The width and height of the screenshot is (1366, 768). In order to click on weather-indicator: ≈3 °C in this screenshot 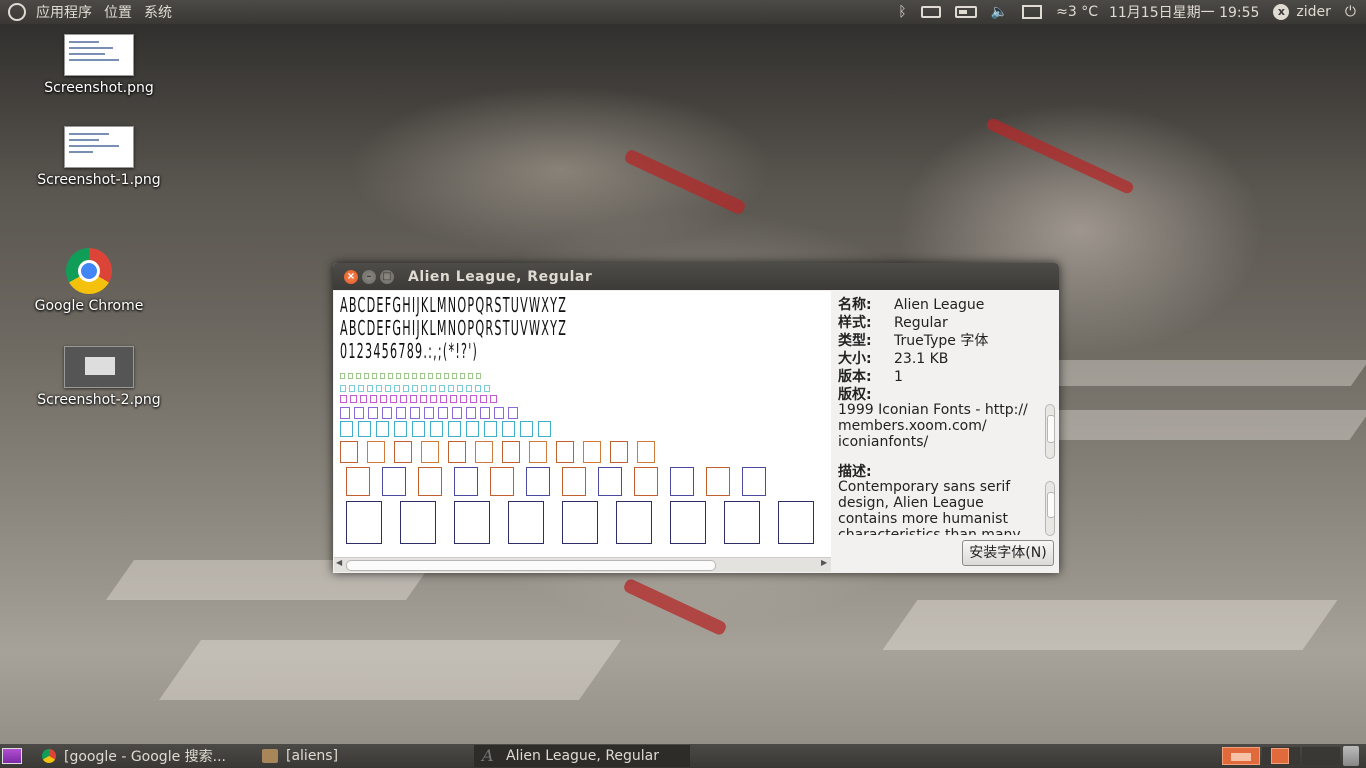, I will do `click(1077, 12)`.